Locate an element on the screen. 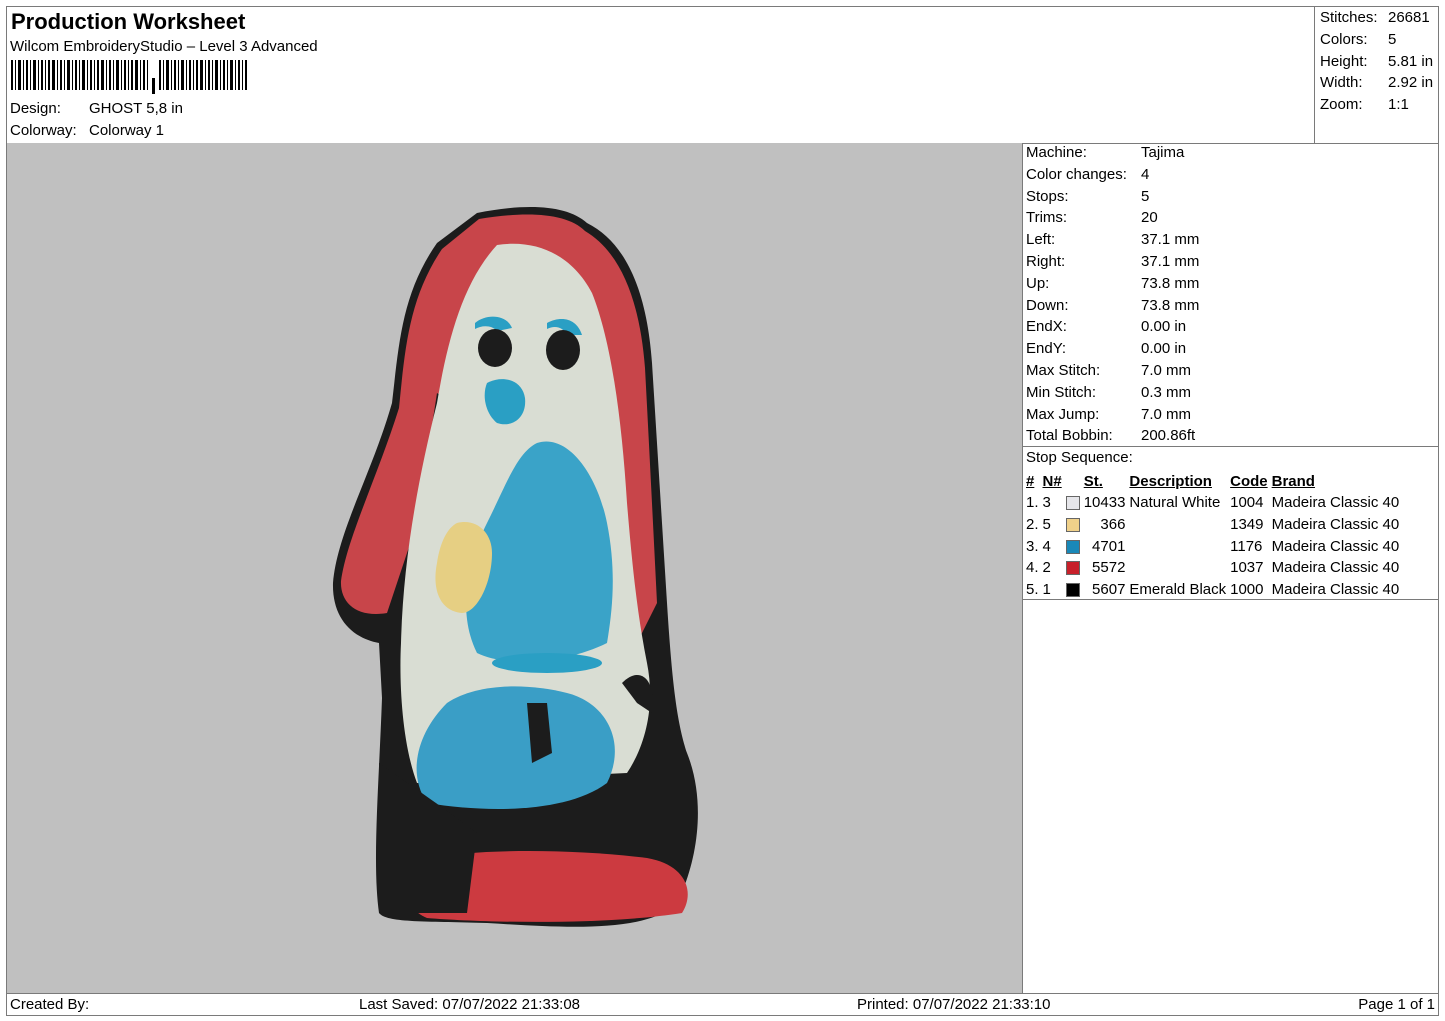  machine-info-label: Max Jump: is located at coordinates (1063, 414).